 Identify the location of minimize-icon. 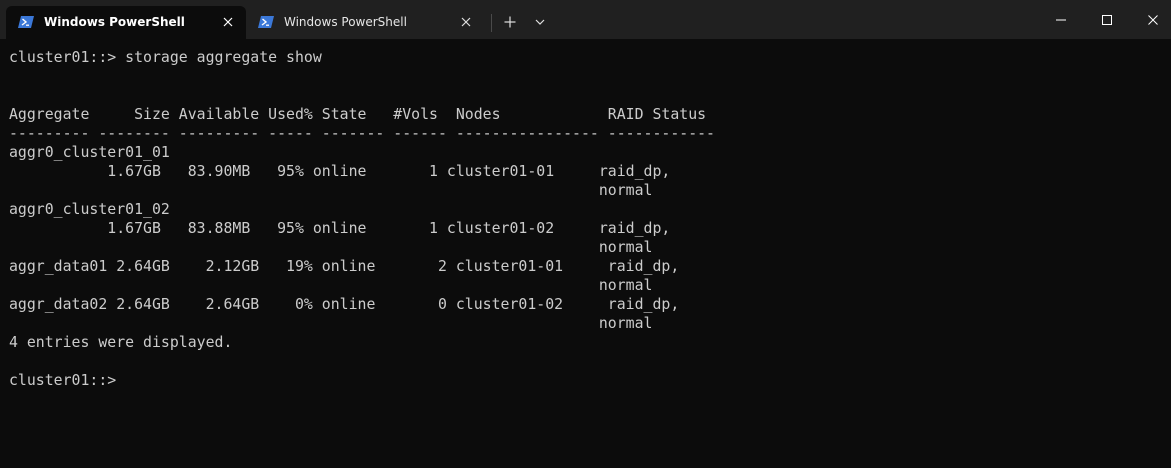
(1061, 19).